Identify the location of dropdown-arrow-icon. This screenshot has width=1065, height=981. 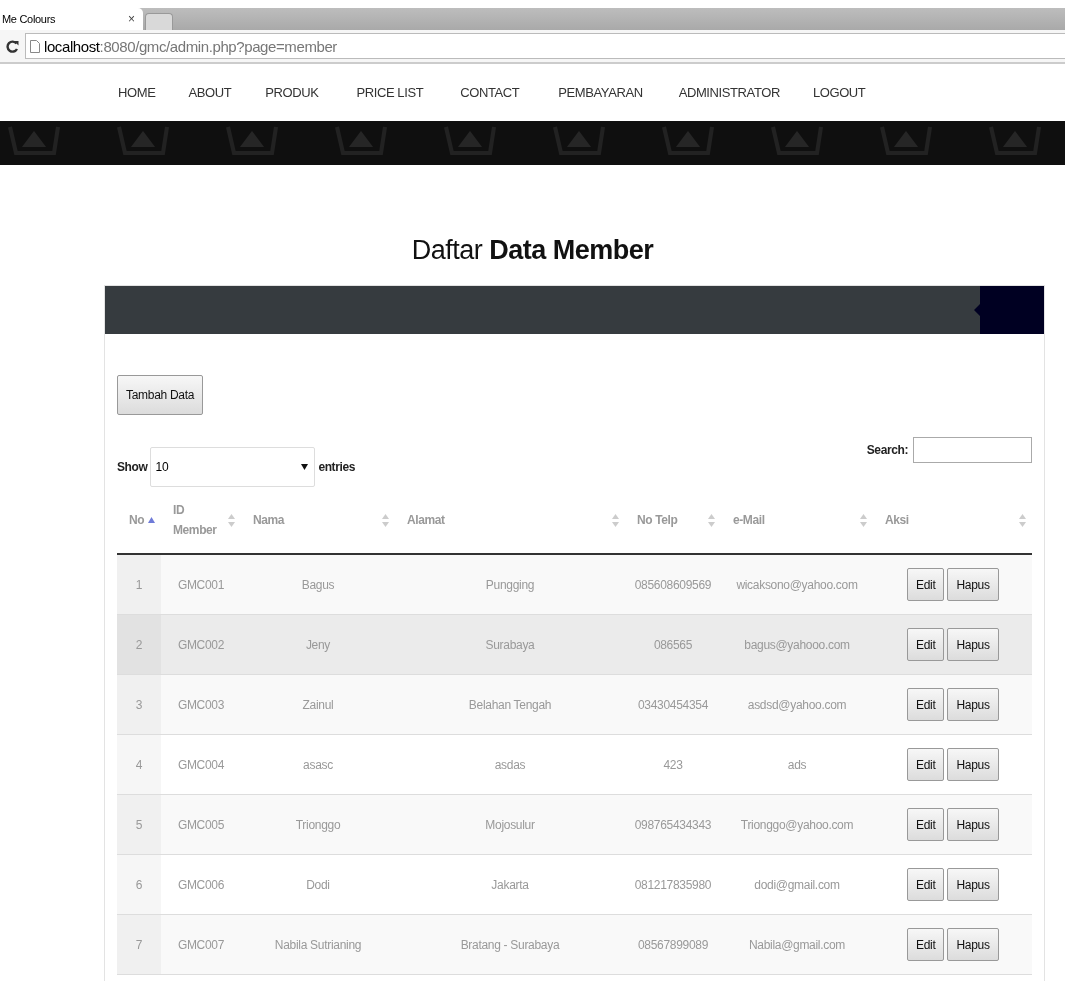
(305, 467).